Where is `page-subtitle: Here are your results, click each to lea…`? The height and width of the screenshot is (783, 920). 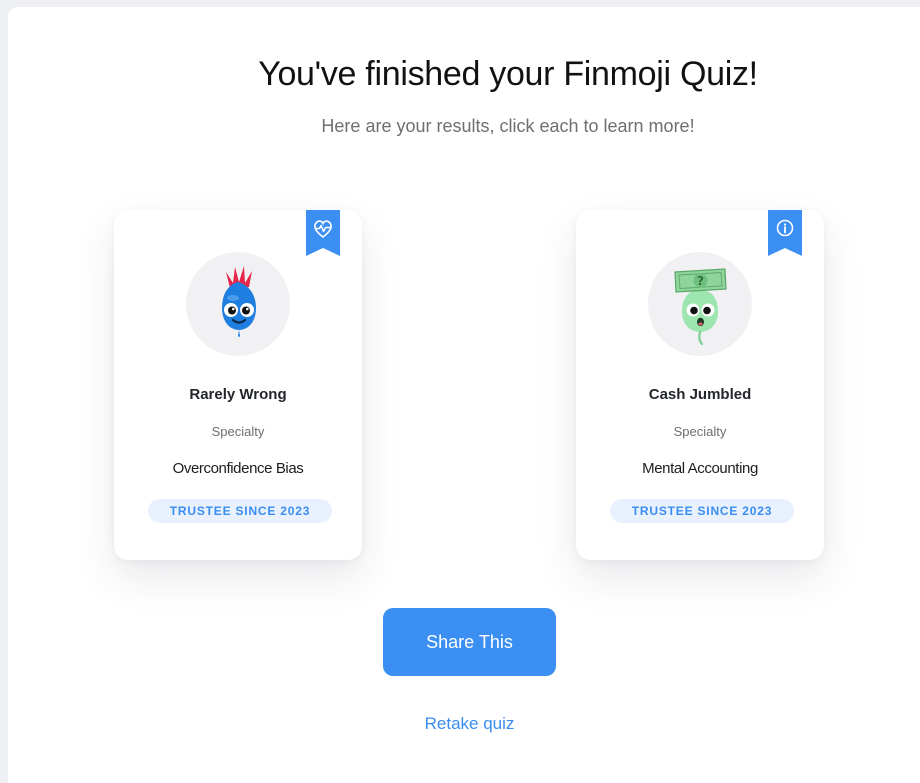
page-subtitle: Here are your results, click each to lea… is located at coordinates (508, 126).